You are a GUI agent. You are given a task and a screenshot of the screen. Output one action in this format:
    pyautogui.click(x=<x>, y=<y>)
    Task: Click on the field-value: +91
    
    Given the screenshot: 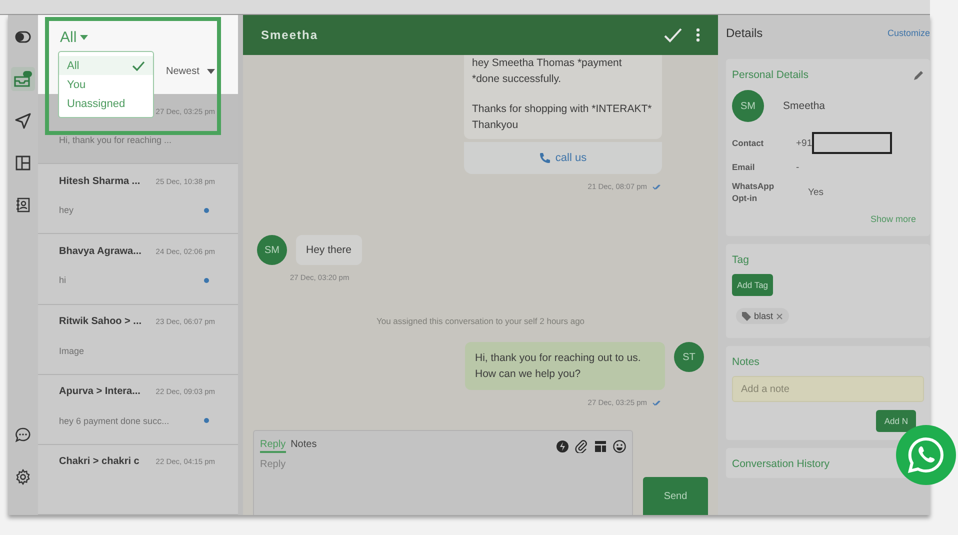 What is the action you would take?
    pyautogui.click(x=804, y=143)
    